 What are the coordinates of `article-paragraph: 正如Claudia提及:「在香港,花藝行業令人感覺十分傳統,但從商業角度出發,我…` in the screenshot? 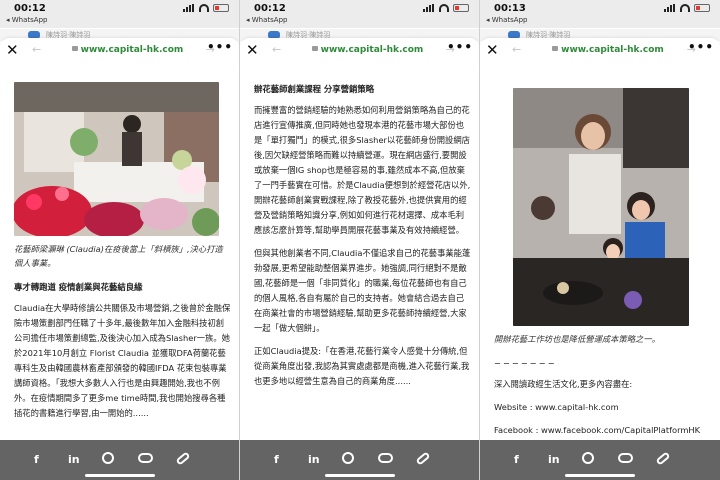 It's located at (362, 366).